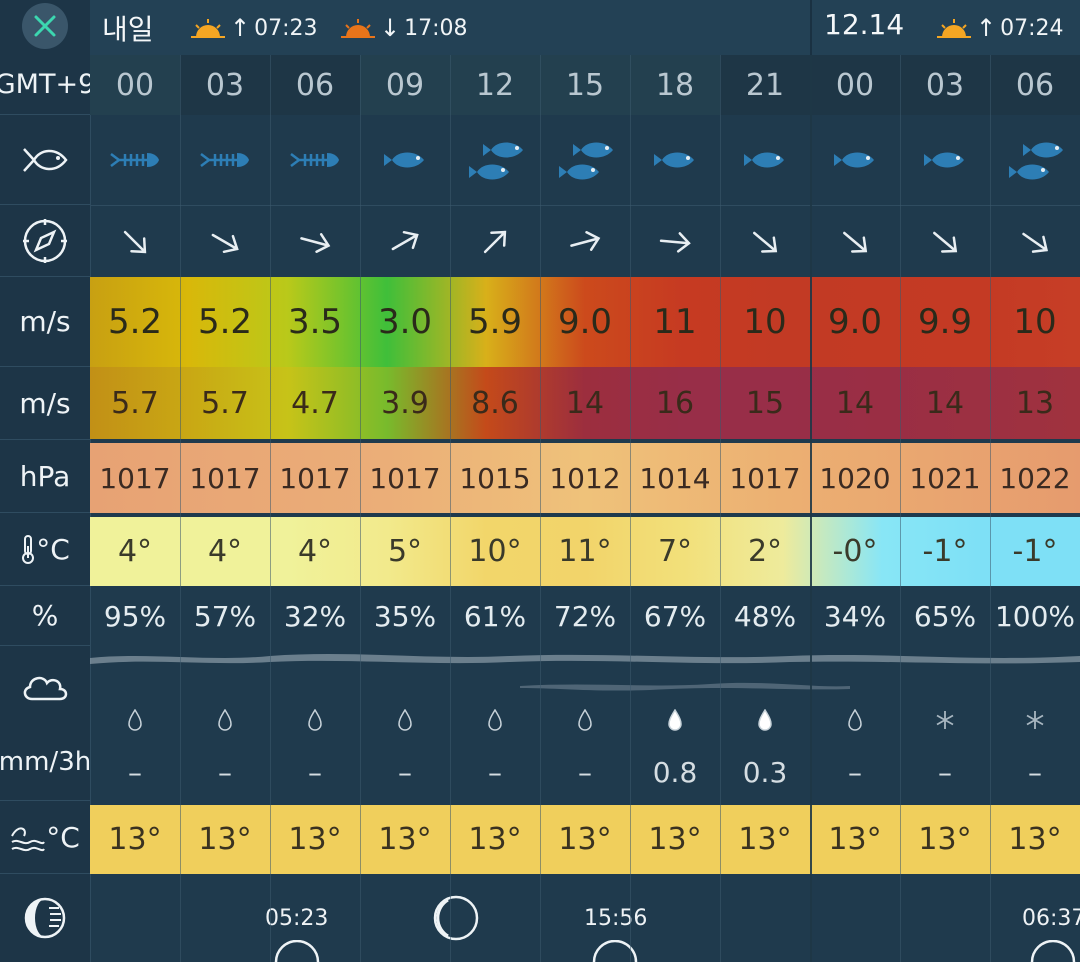 The width and height of the screenshot is (1080, 962). What do you see at coordinates (45, 403) in the screenshot?
I see `wind-gust-unit: m/s` at bounding box center [45, 403].